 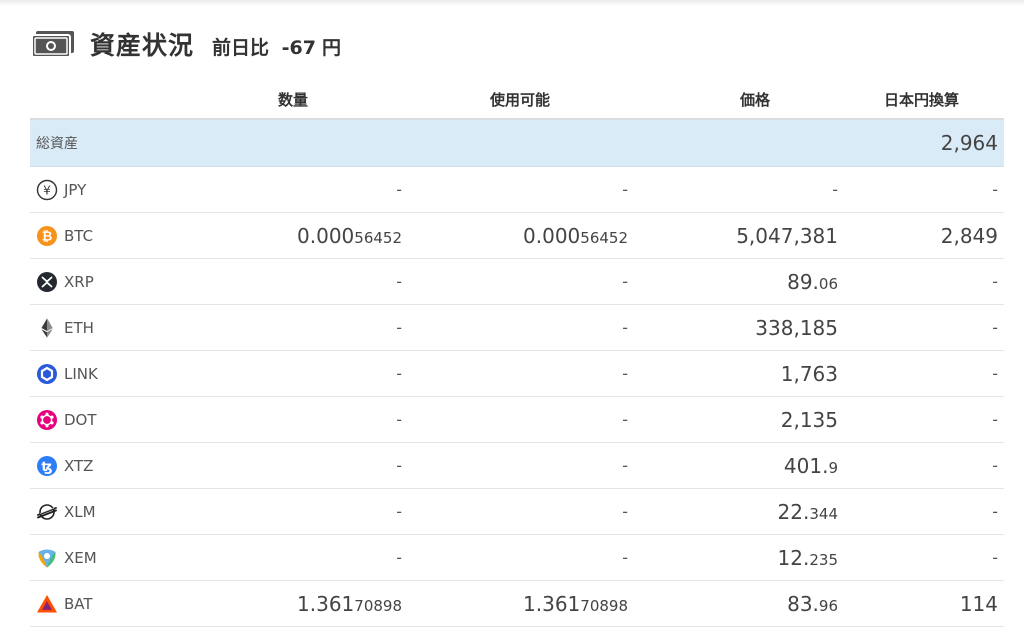 I want to click on yen-icon: ¥, so click(x=47, y=190).